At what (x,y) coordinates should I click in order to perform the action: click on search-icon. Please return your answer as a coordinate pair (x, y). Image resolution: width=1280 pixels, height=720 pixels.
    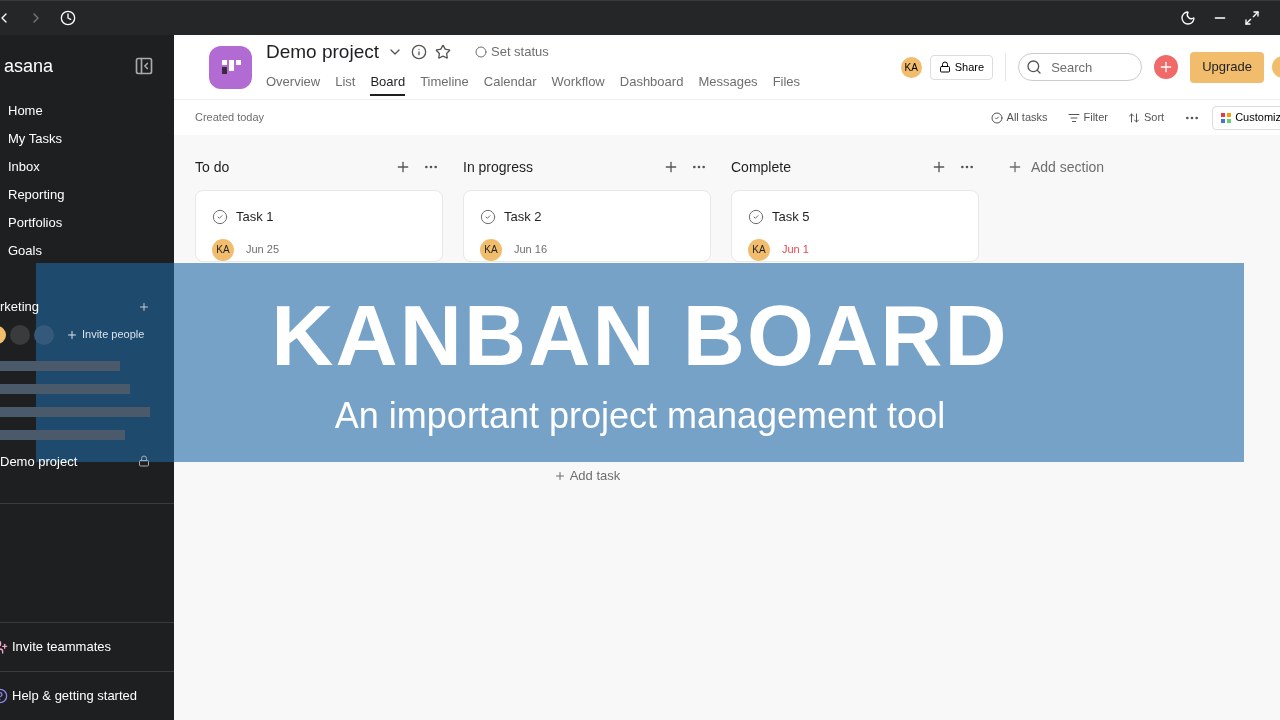
    Looking at the image, I should click on (1034, 67).